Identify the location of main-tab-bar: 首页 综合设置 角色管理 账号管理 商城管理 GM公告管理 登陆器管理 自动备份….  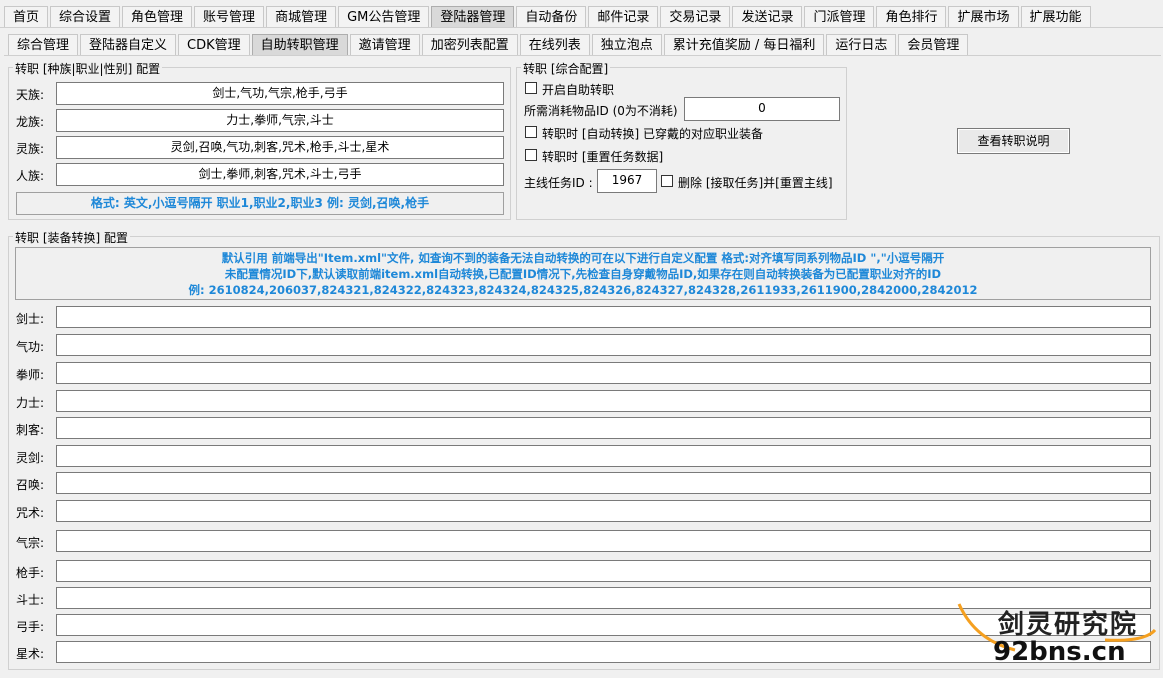
(548, 17).